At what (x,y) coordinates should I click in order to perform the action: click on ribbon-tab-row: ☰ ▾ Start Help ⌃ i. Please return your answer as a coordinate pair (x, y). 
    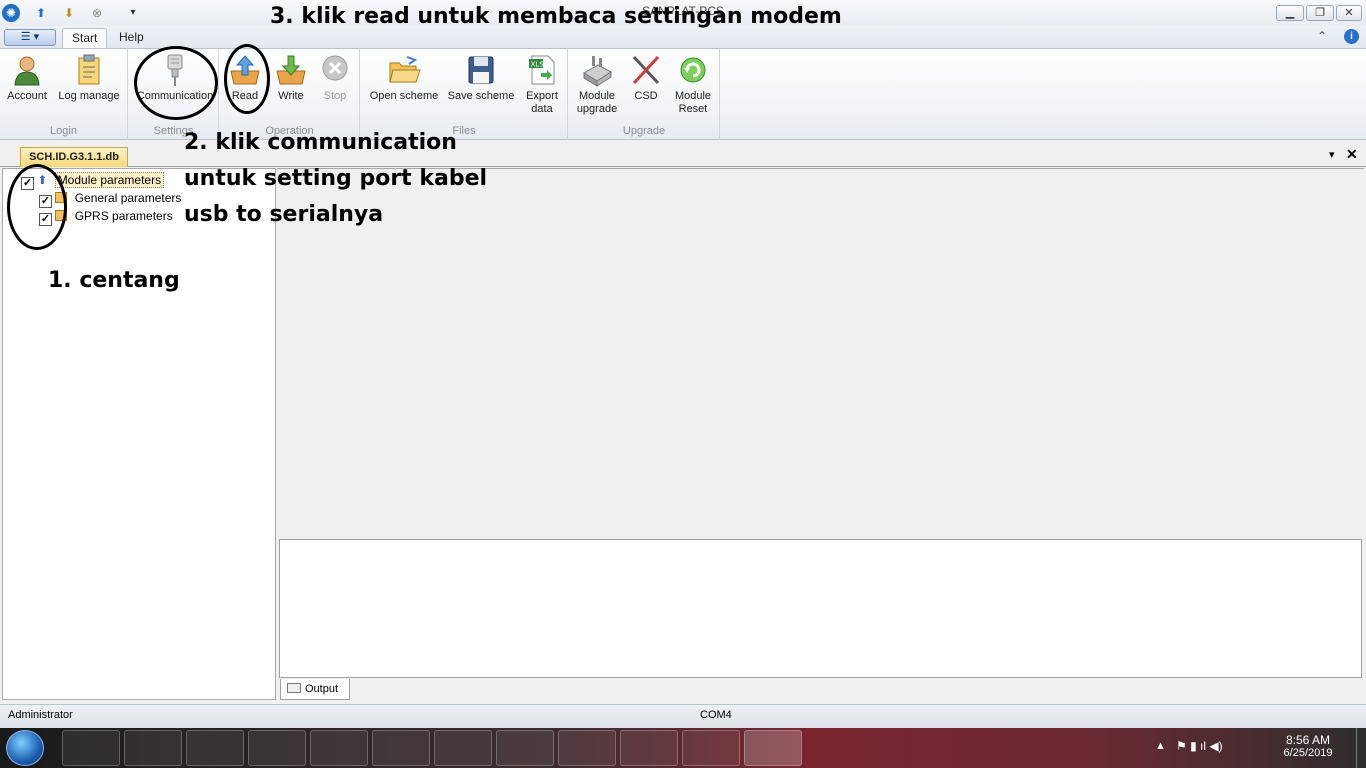
    Looking at the image, I should click on (683, 37).